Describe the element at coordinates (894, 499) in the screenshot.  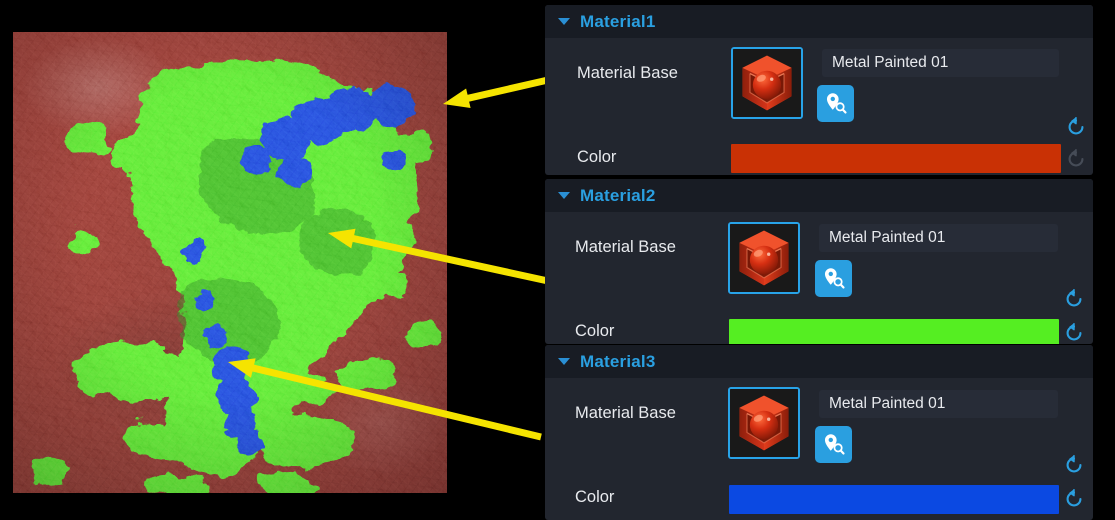
I see `color-swatch-material3` at that location.